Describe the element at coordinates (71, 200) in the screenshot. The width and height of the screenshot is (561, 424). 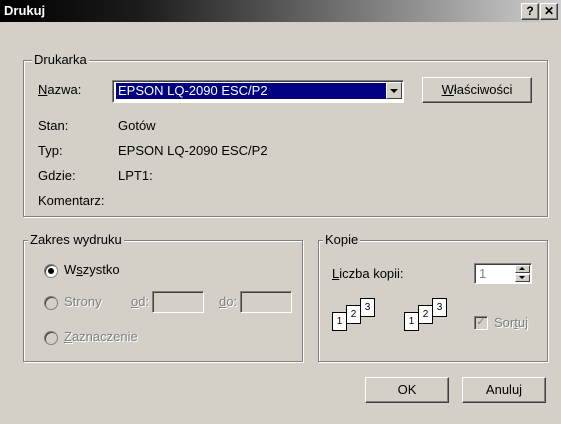
I see `comment-label: Komentarz:` at that location.